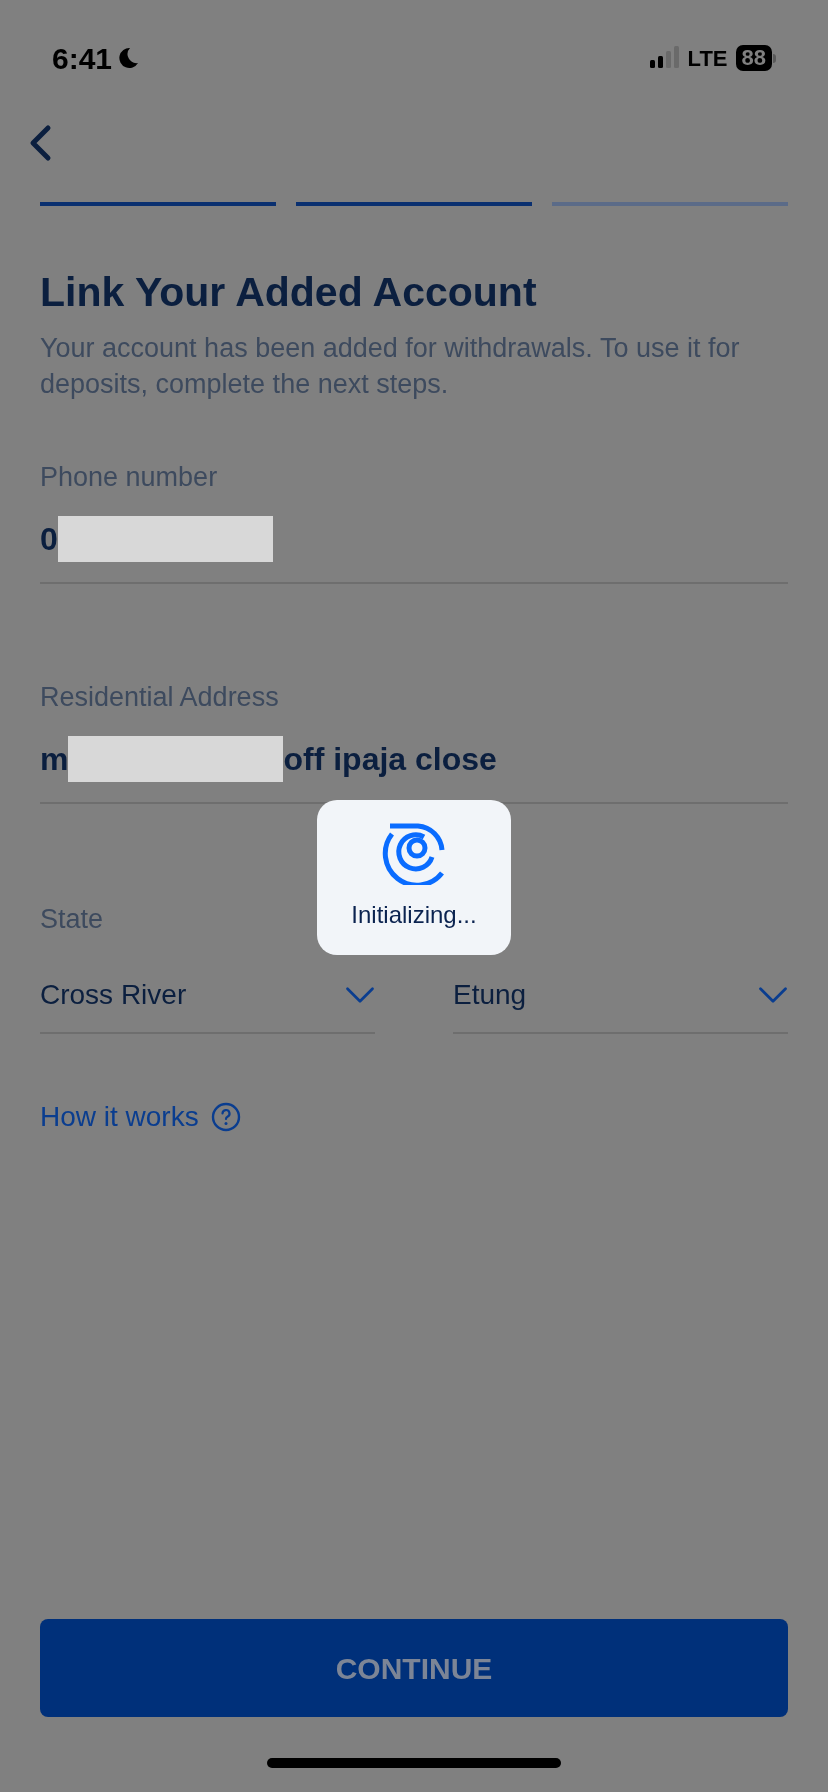 The image size is (828, 1792). Describe the element at coordinates (159, 697) in the screenshot. I see `field-label: Residential Address` at that location.